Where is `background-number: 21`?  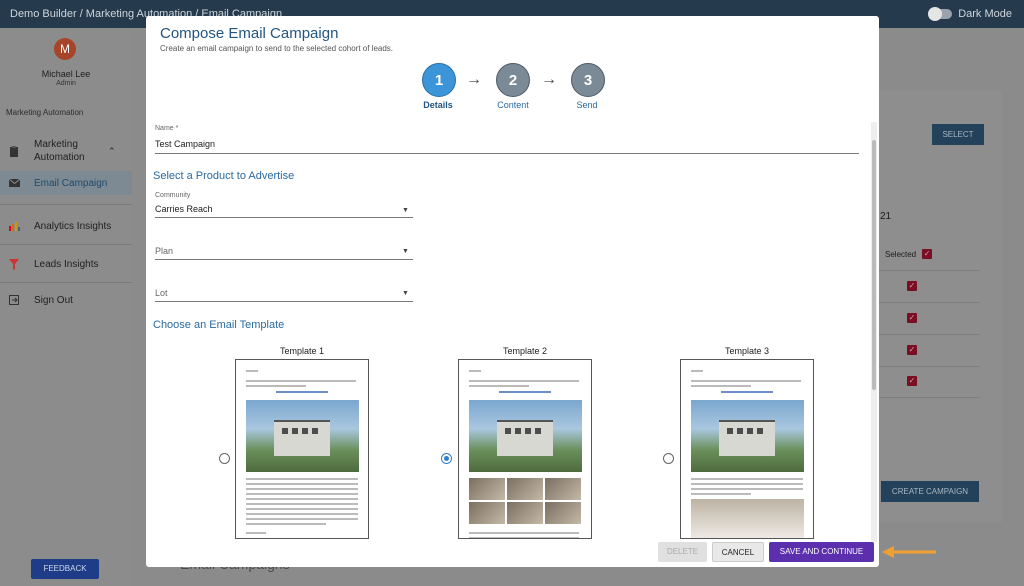
background-number: 21 is located at coordinates (886, 216).